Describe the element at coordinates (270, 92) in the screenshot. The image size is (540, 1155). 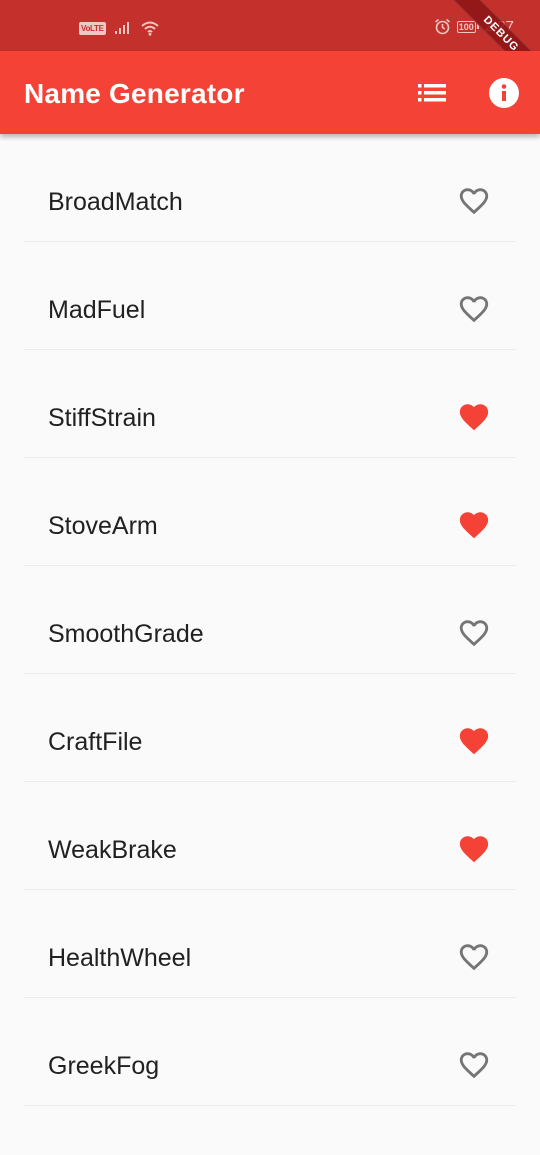
I see `app-bar: Name Generator` at that location.